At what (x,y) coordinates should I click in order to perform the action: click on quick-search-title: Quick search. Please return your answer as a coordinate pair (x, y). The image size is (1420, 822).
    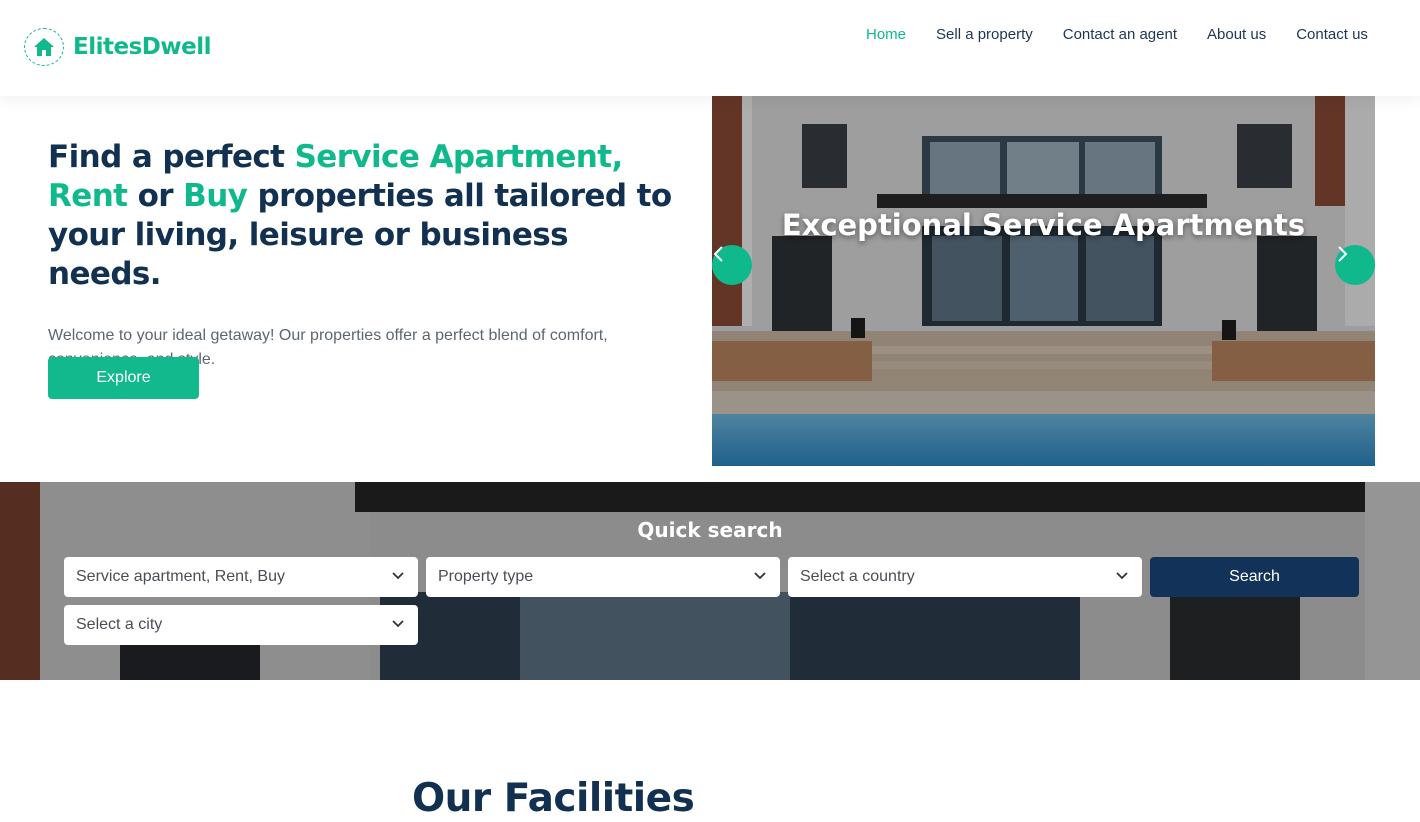
    Looking at the image, I should click on (710, 530).